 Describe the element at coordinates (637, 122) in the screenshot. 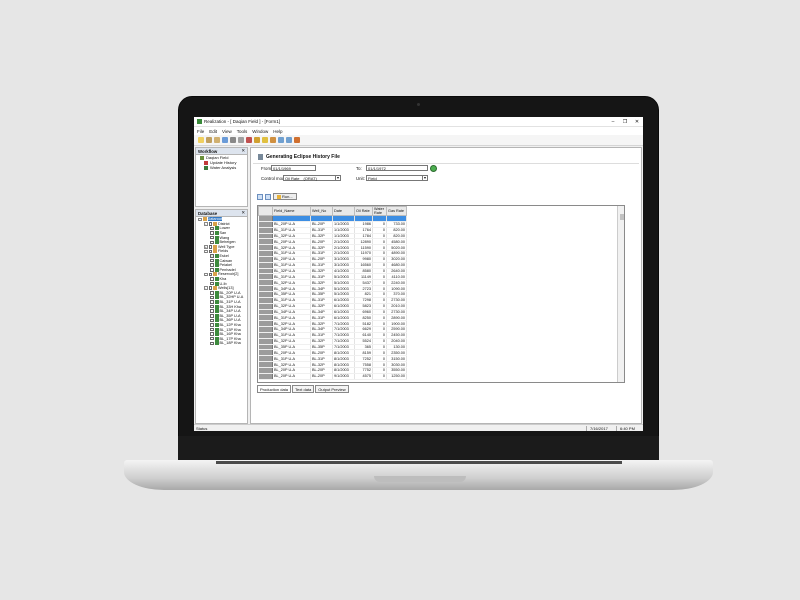

I see `close-button: ✕` at that location.